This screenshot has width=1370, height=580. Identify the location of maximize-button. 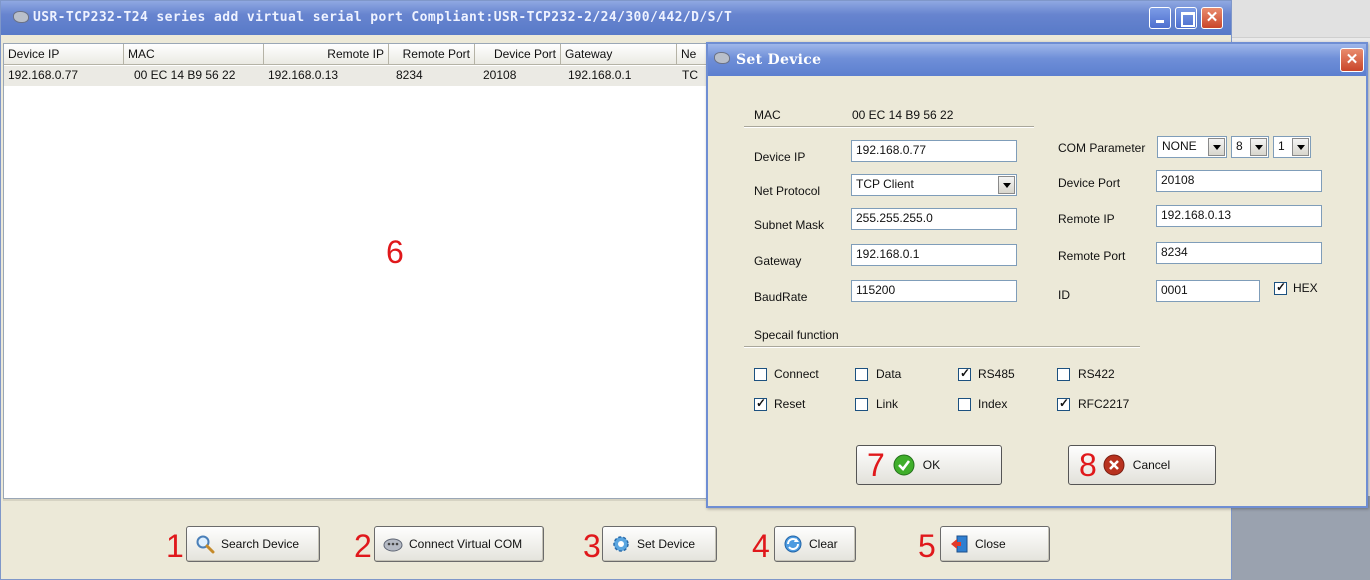
(1186, 18).